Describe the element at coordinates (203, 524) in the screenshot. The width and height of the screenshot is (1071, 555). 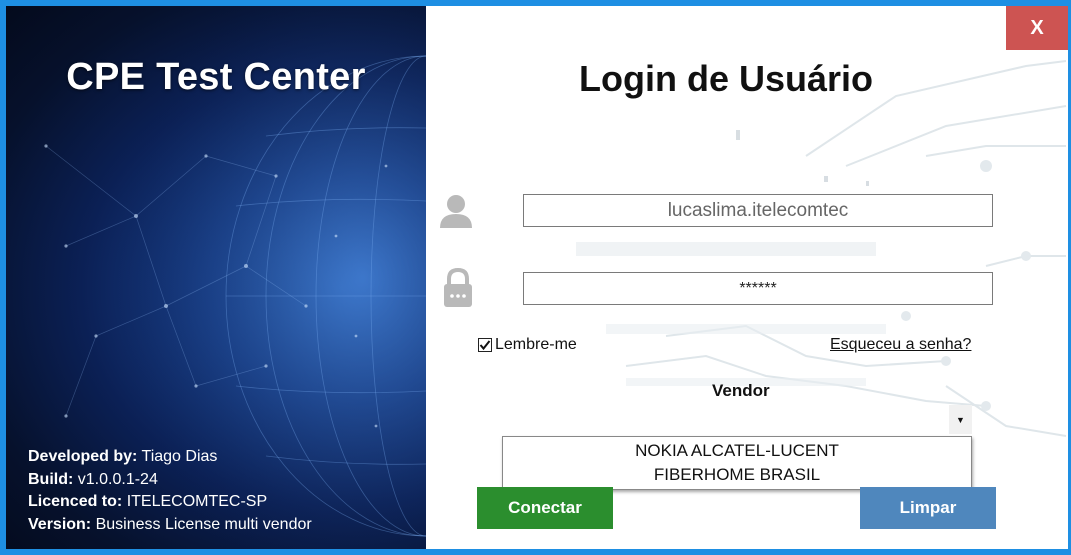
I see `info-value: Business License multi vendor` at that location.